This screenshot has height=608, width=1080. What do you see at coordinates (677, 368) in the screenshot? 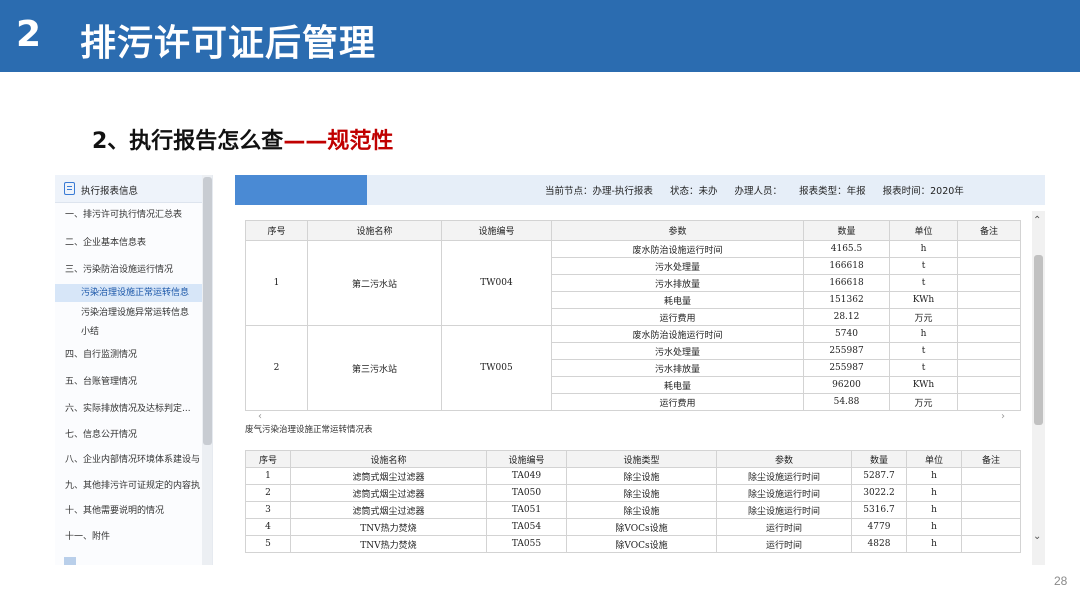
I see `cell-param: 污水排放量` at bounding box center [677, 368].